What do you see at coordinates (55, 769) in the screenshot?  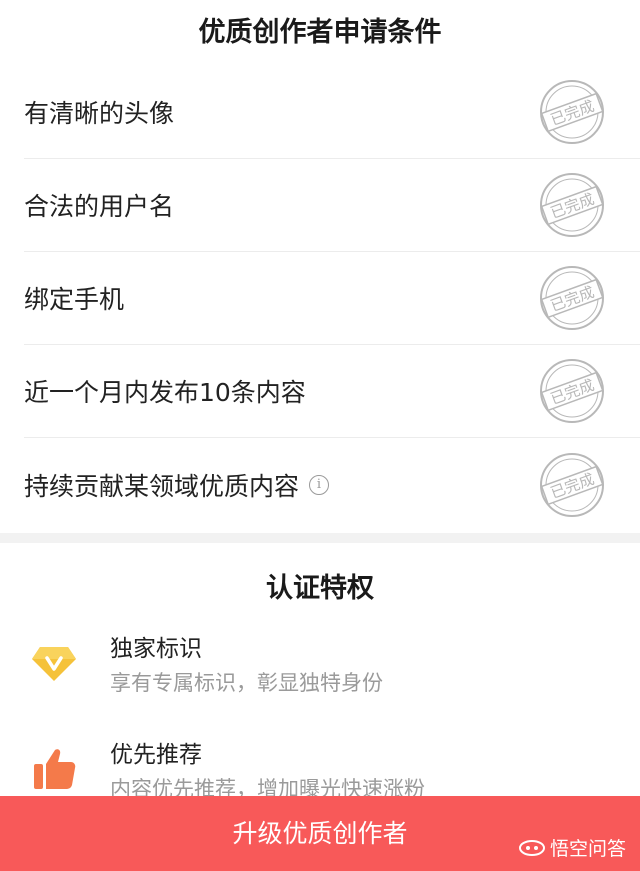 I see `thumbs-up-icon` at bounding box center [55, 769].